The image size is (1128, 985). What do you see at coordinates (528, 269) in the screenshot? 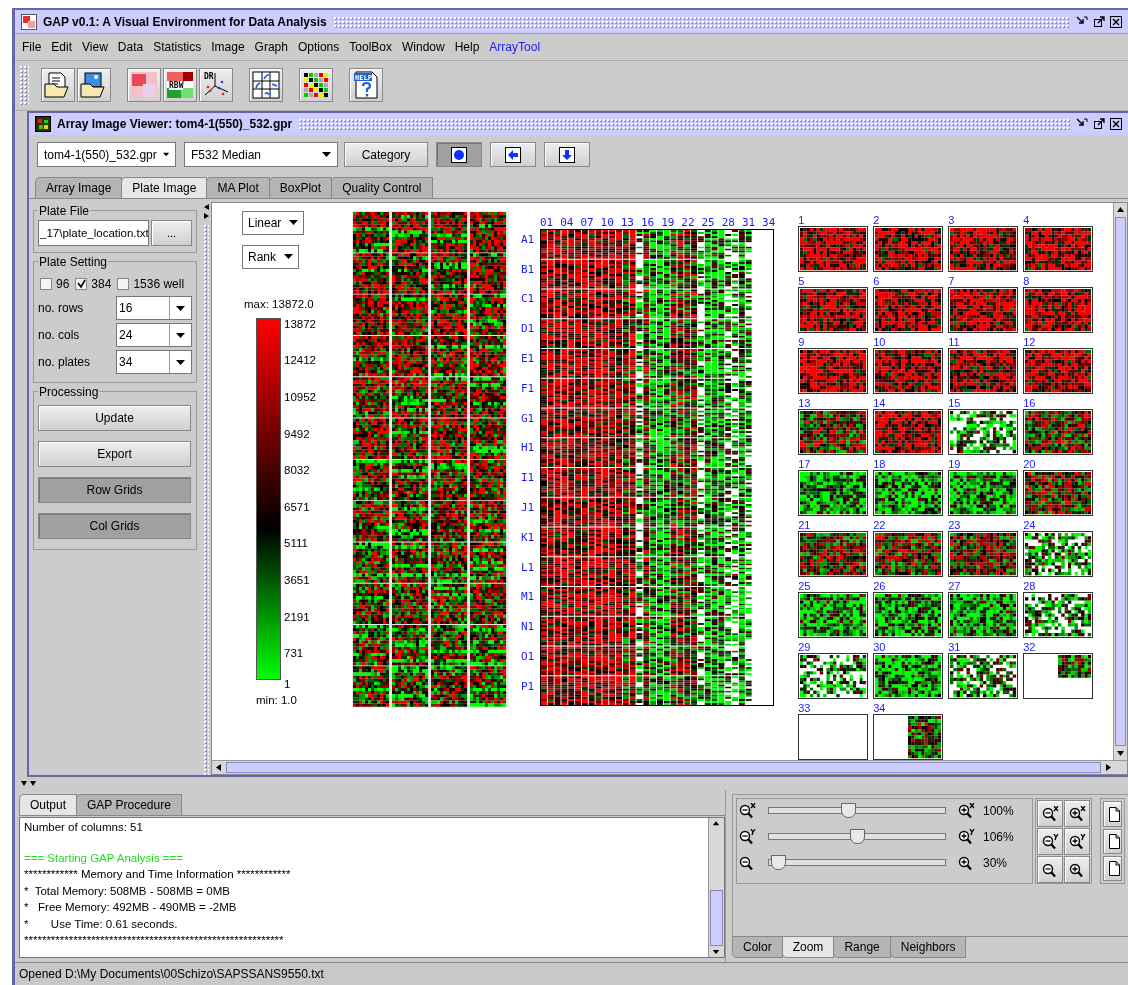
I see `plate-row-label: B1` at bounding box center [528, 269].